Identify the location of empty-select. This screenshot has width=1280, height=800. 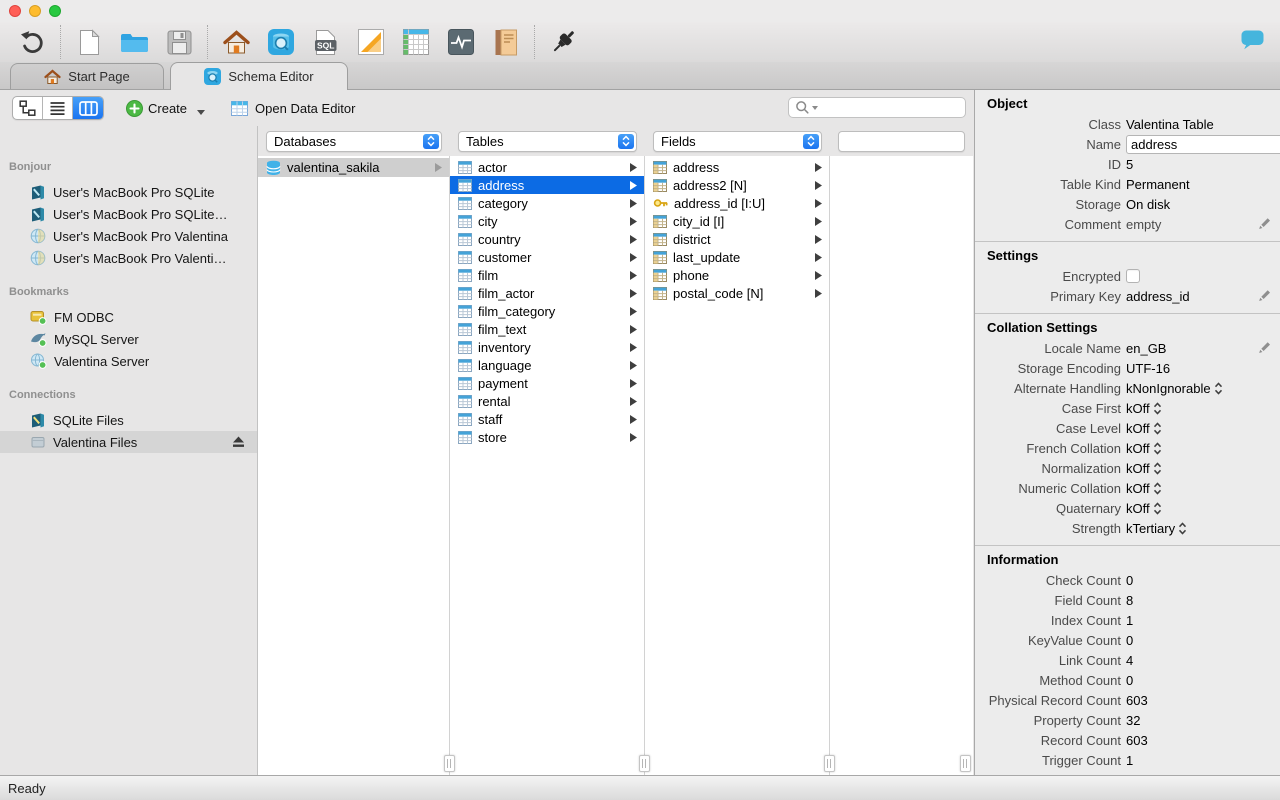
(901, 141).